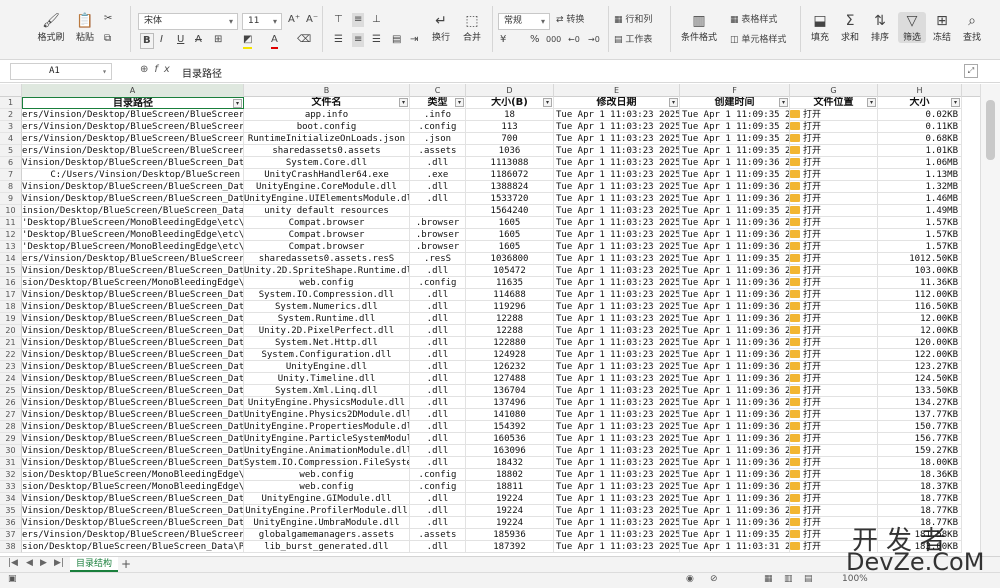  Describe the element at coordinates (510, 463) in the screenshot. I see `table-cell: 18432` at that location.